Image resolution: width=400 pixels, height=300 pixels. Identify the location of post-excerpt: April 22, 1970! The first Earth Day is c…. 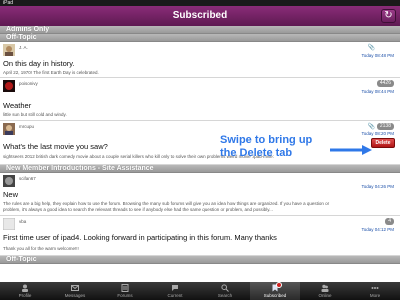
(51, 72).